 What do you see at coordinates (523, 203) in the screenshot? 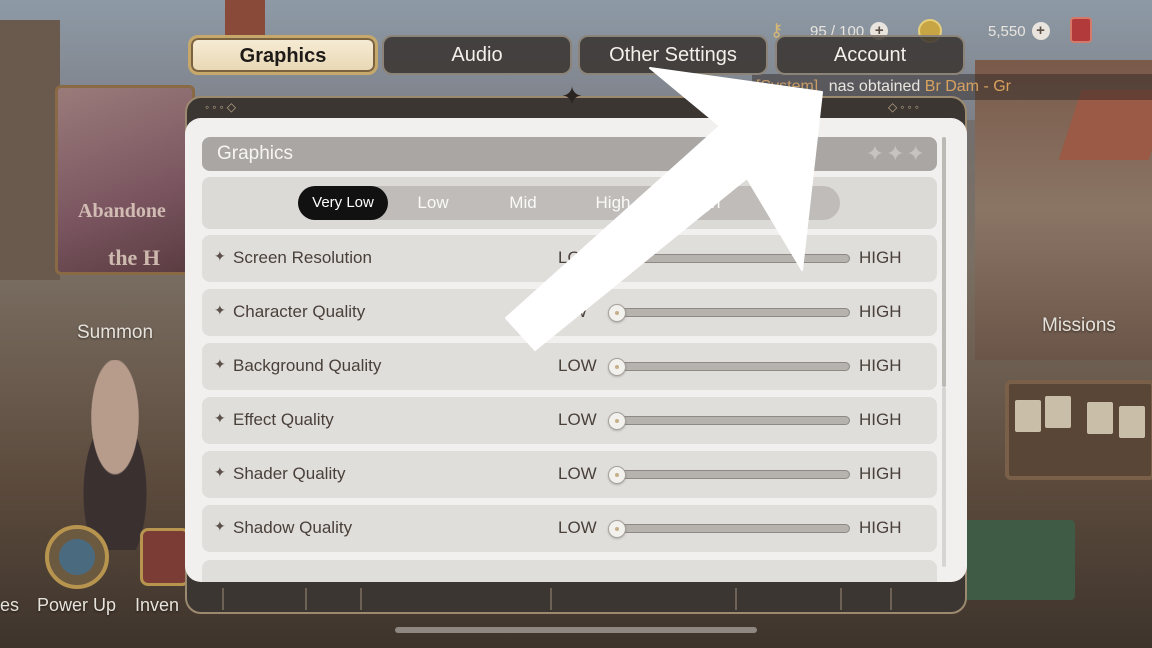
I see `preset-mid: Mid` at bounding box center [523, 203].